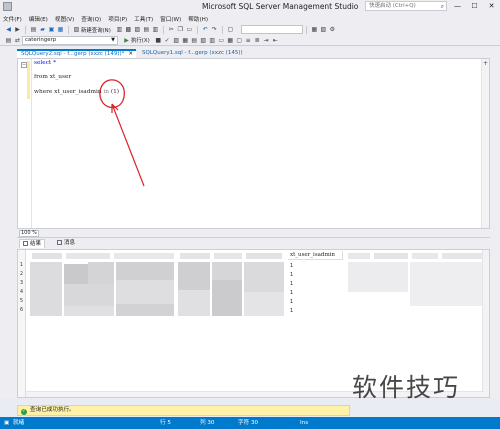 The image size is (500, 429). I want to click on chevron-down-icon: ▼, so click(113, 39).